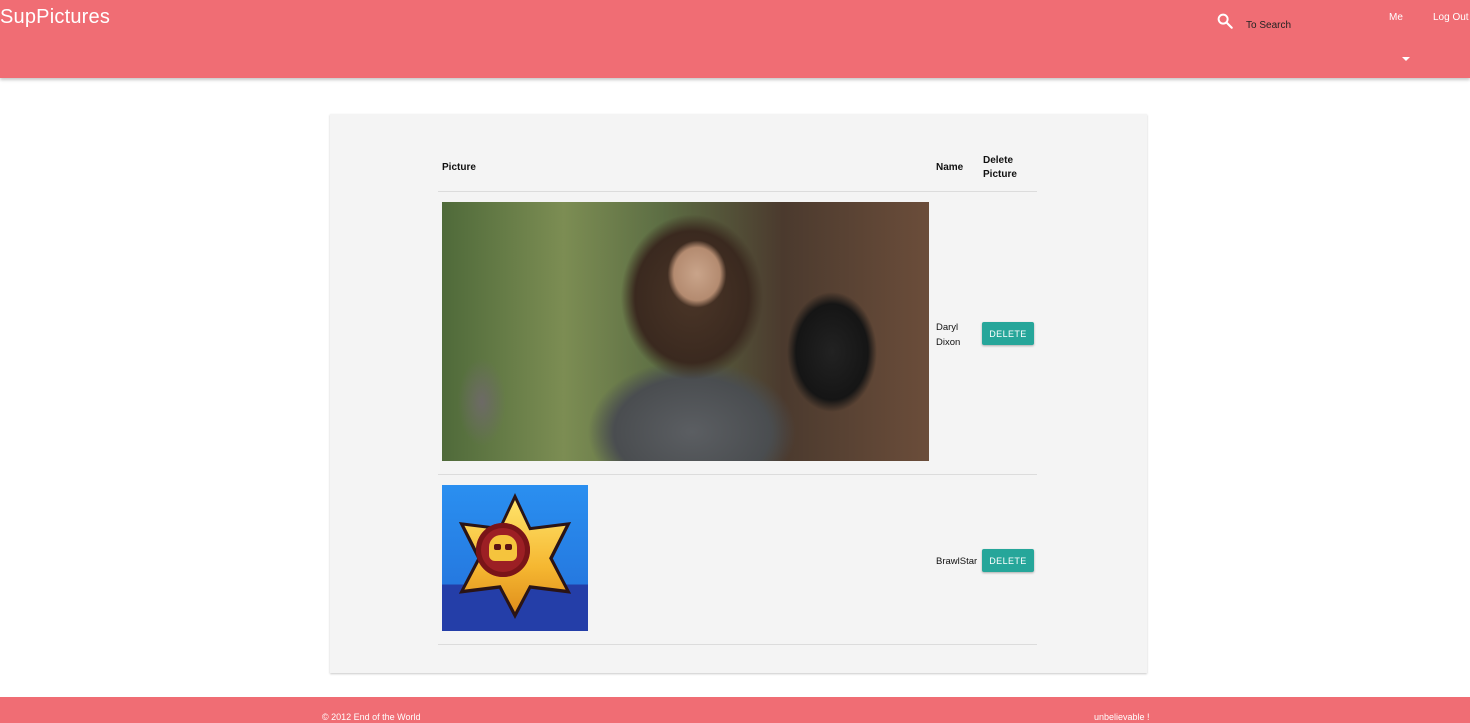 Image resolution: width=1470 pixels, height=723 pixels. Describe the element at coordinates (948, 335) in the screenshot. I see `picture-name: Daryl Dixon` at that location.